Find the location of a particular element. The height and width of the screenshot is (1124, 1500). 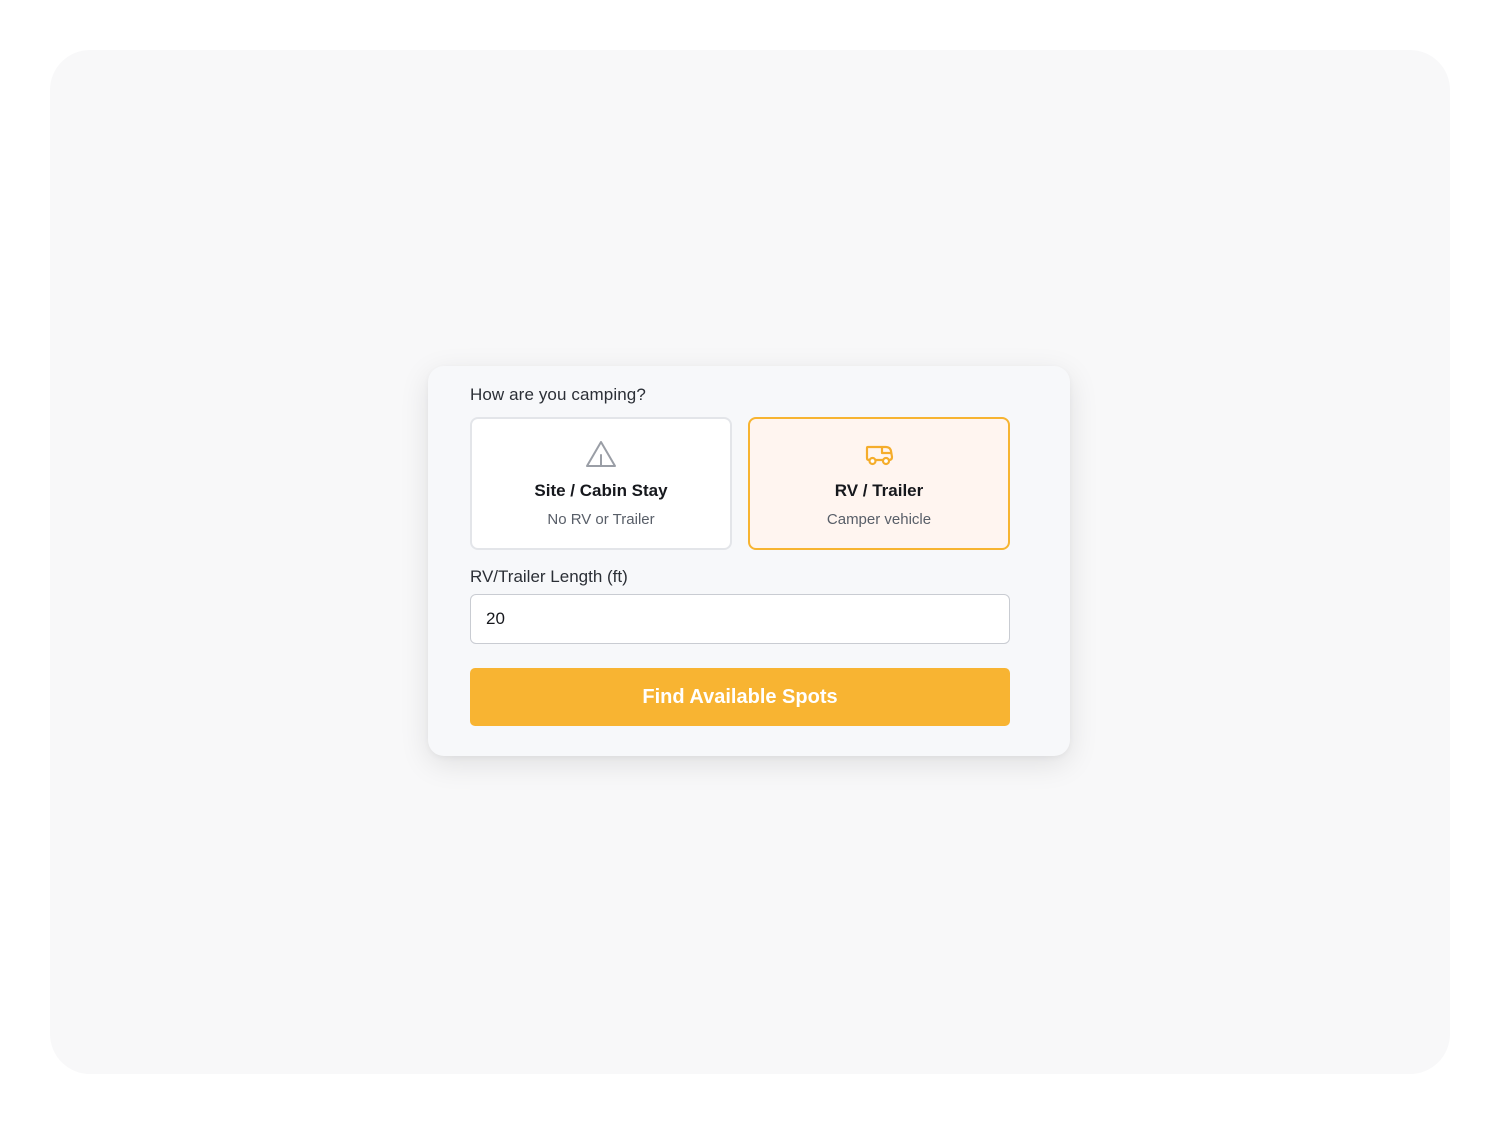

option-subtitle: No RV or Trailer is located at coordinates (601, 519).